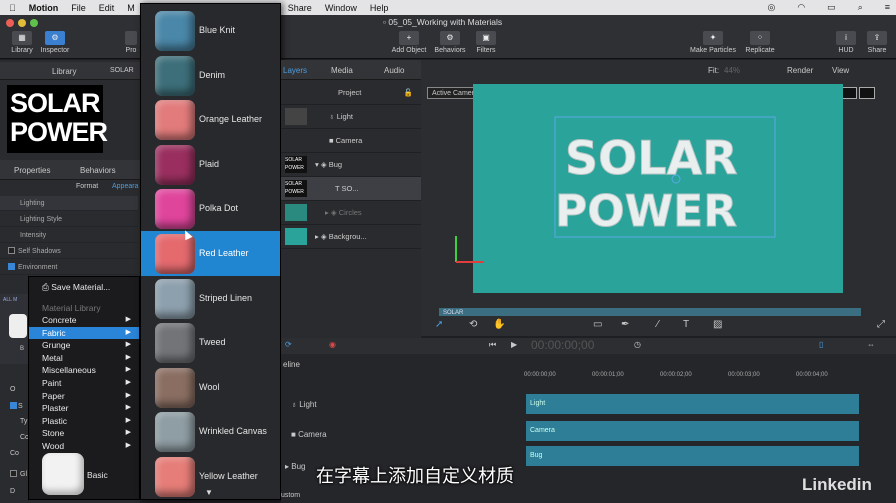  I want to click on layer-camera: ■ Camera, so click(351, 141).